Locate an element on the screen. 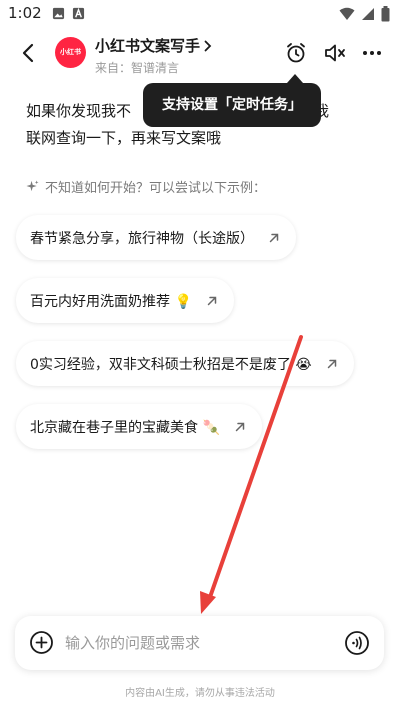 This screenshot has height=711, width=400. suggestion-emoji: 😭 is located at coordinates (303, 364).